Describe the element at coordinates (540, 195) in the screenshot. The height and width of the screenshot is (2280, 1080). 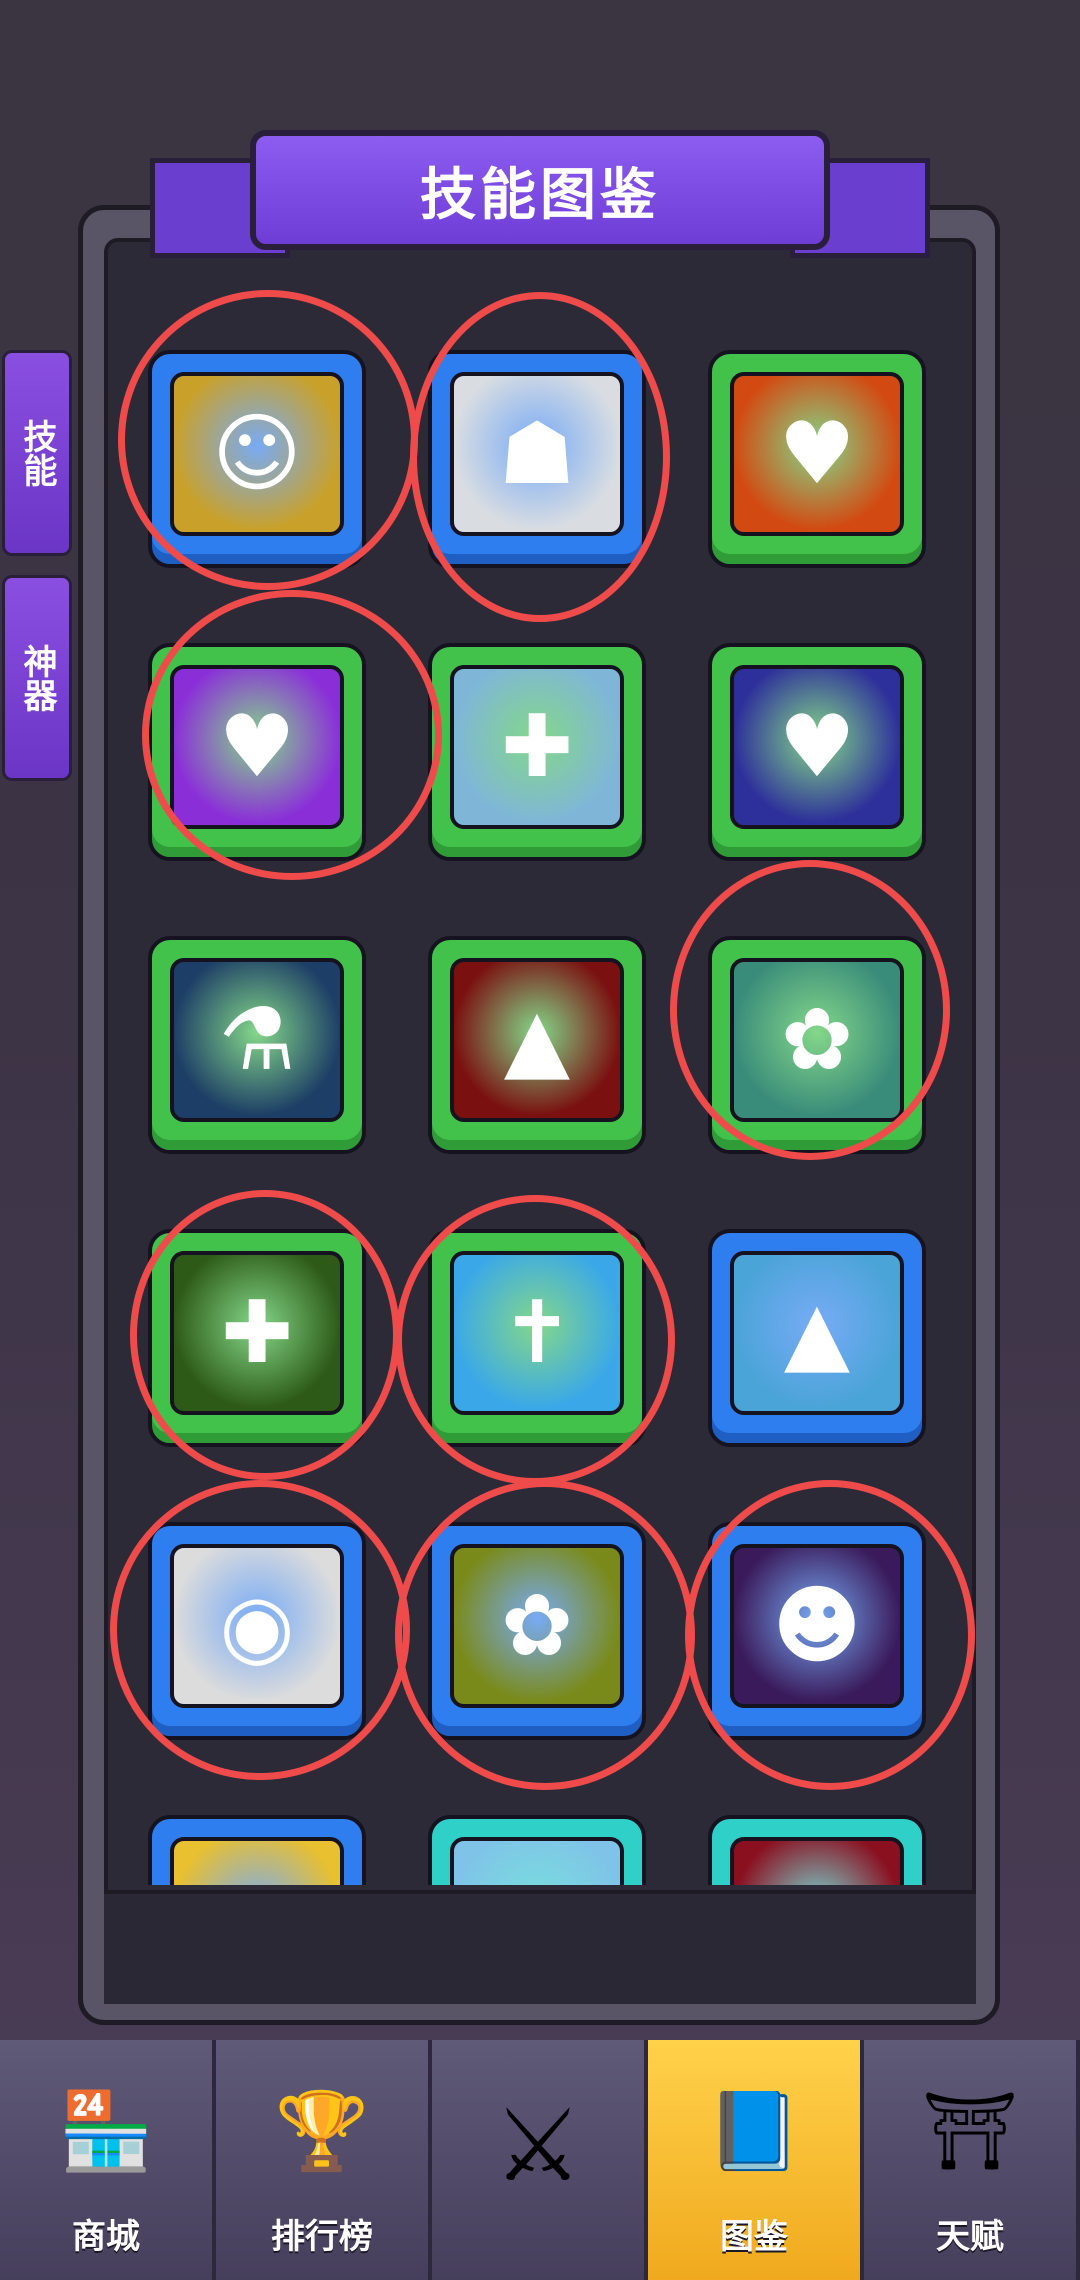
I see `page-title: 技能图鉴` at that location.